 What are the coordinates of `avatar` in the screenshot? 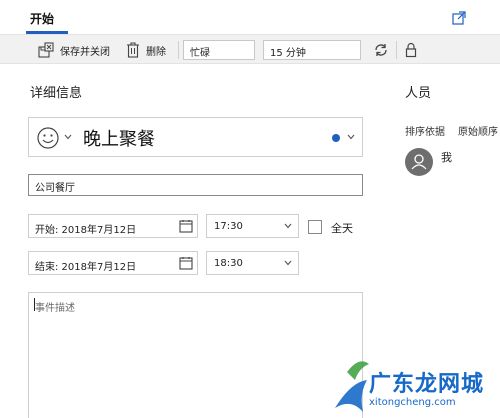 It's located at (419, 162).